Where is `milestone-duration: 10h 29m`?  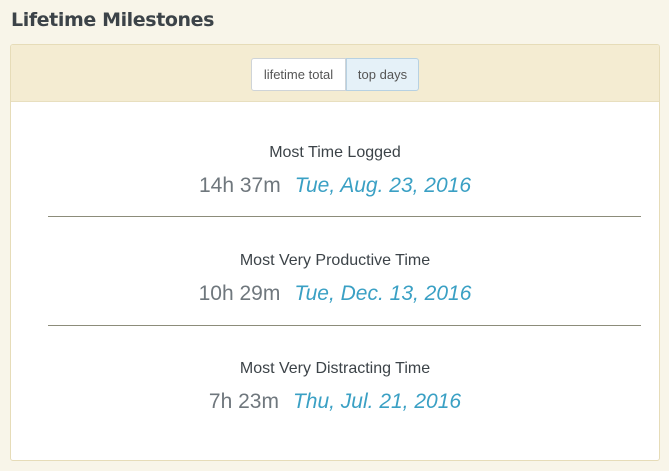
milestone-duration: 10h 29m is located at coordinates (239, 293).